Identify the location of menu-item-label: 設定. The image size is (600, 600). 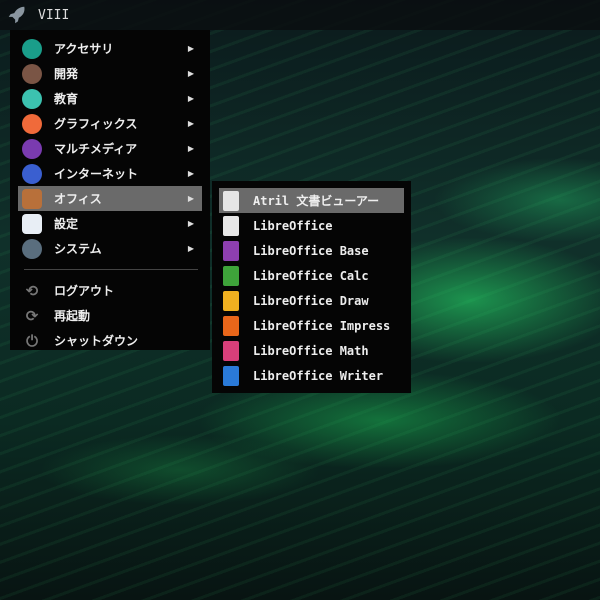
(66, 224).